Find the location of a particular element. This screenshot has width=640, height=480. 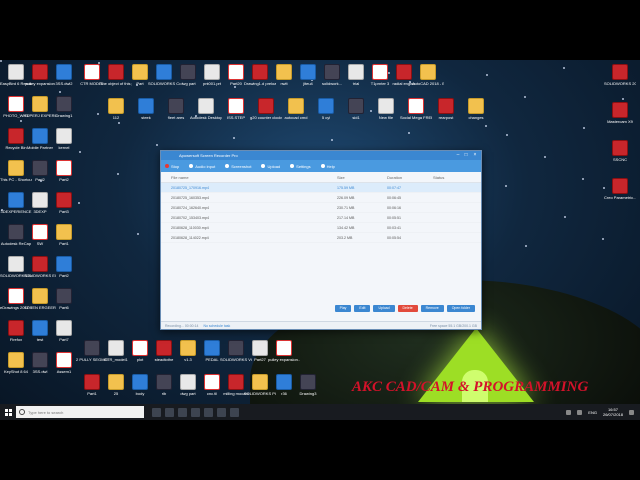

desktop-icon: fleet ares is located at coordinates (176, 109).